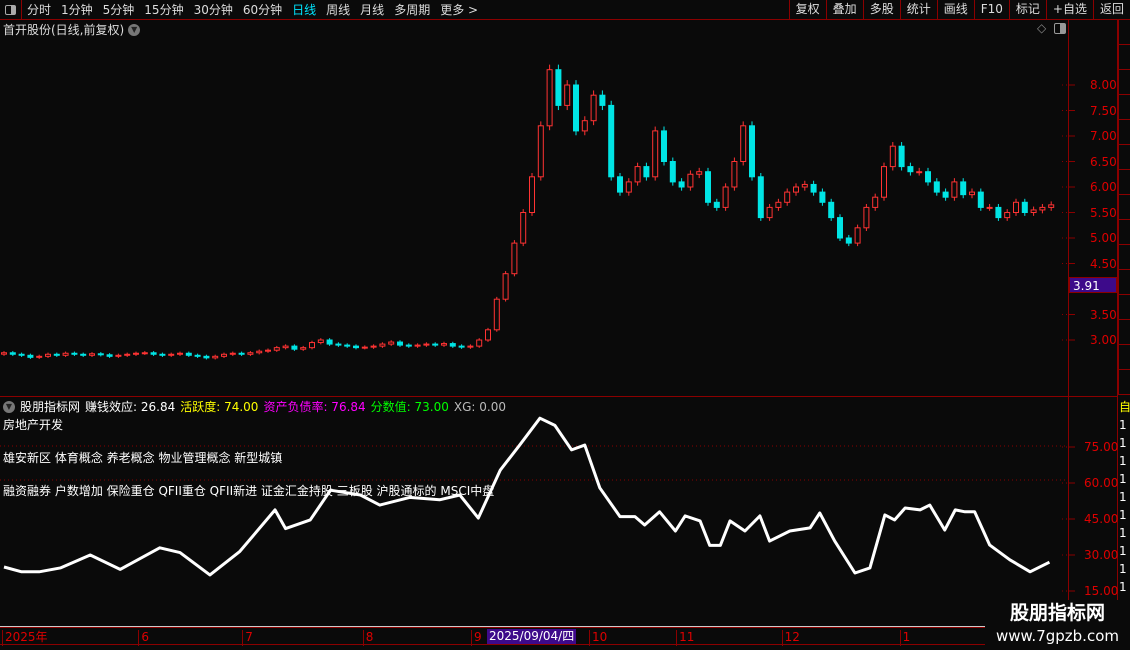  Describe the element at coordinates (9, 406) in the screenshot. I see `chevron-down-icon: ▼` at that location.